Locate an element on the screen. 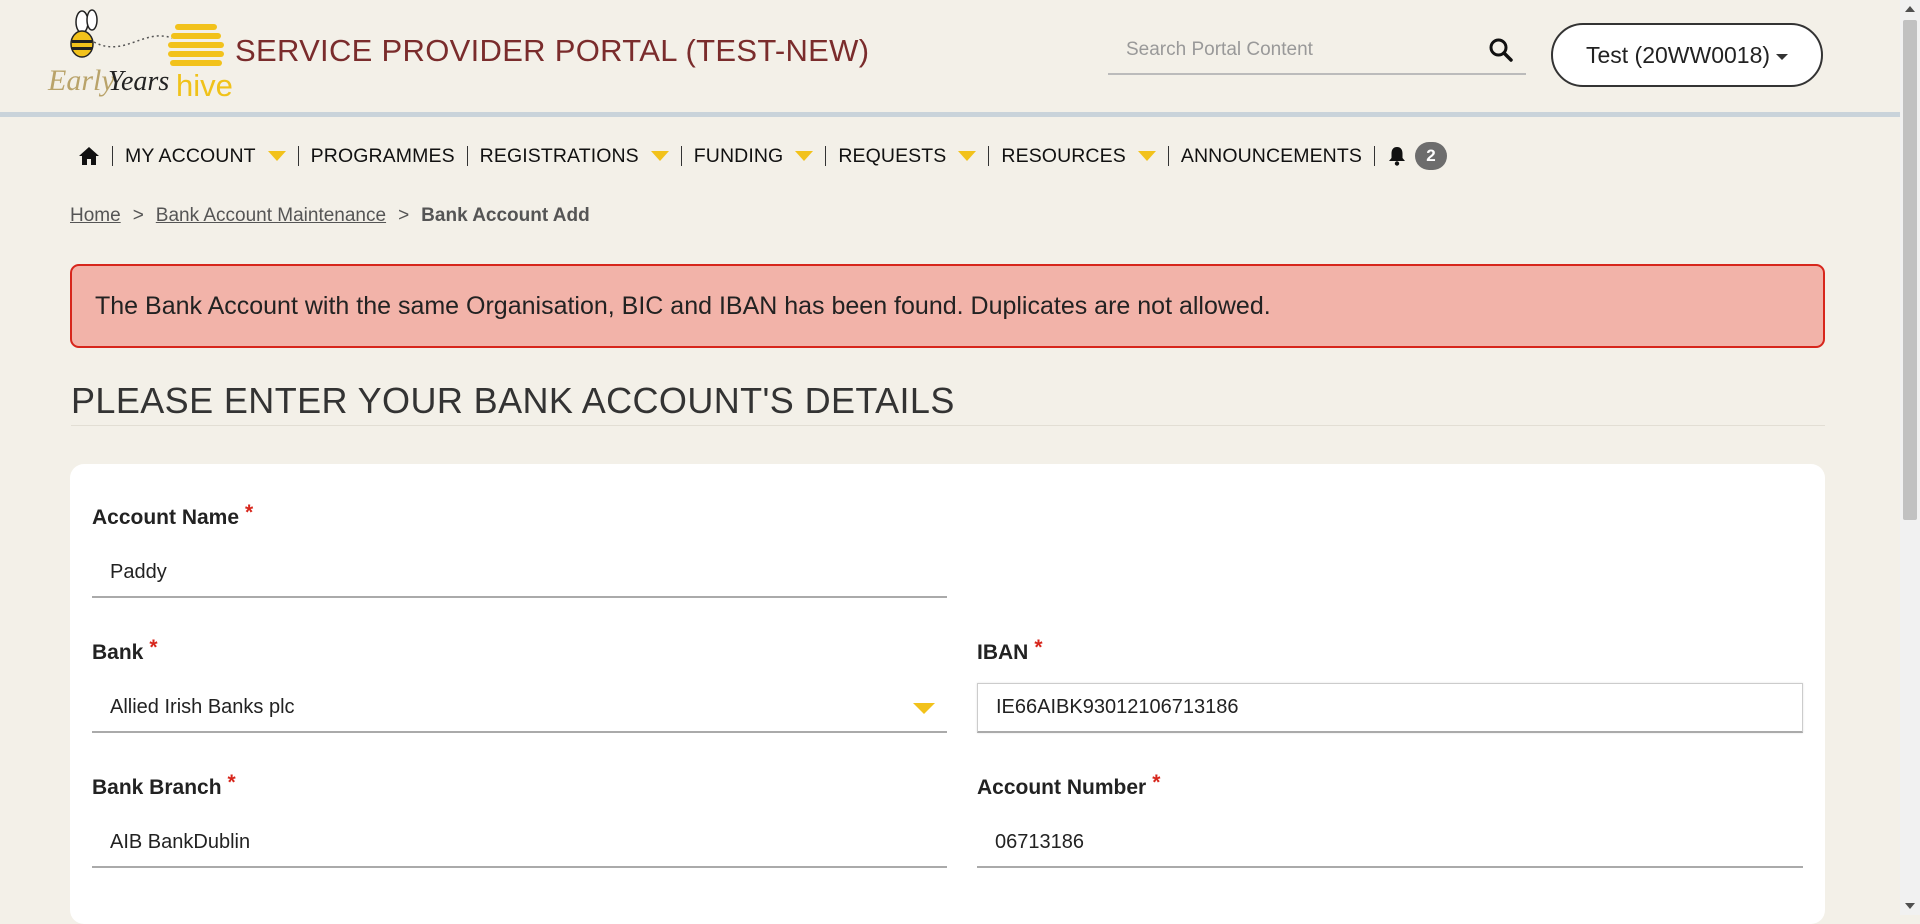  nav-home is located at coordinates (95, 156).